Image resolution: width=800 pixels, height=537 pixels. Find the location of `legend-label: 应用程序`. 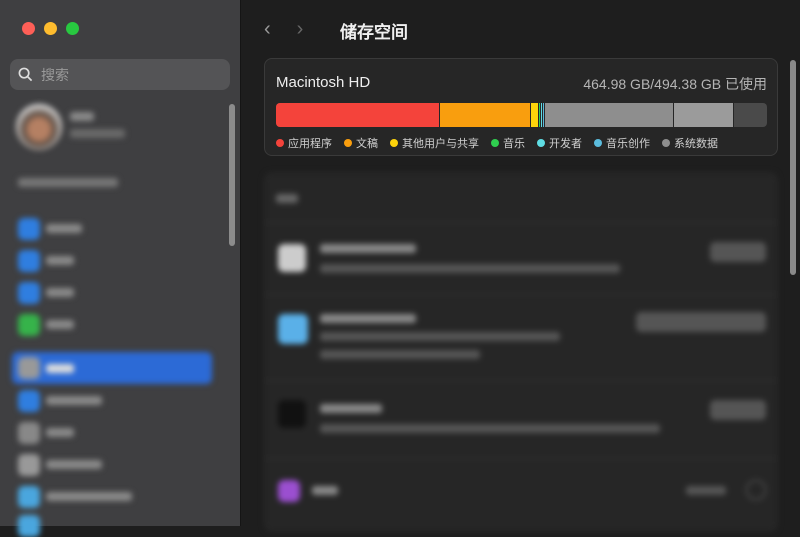

legend-label: 应用程序 is located at coordinates (310, 144).